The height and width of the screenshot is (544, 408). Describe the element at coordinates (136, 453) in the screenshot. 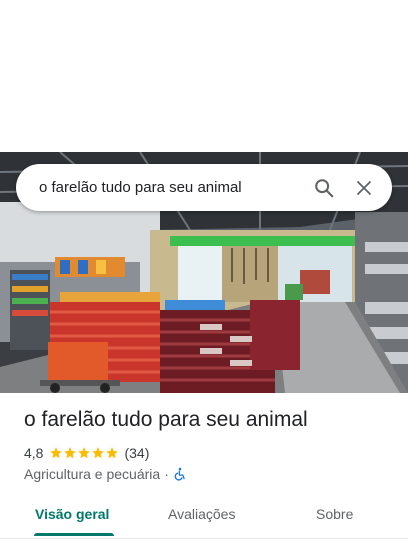

I see `review-count: (34)` at that location.